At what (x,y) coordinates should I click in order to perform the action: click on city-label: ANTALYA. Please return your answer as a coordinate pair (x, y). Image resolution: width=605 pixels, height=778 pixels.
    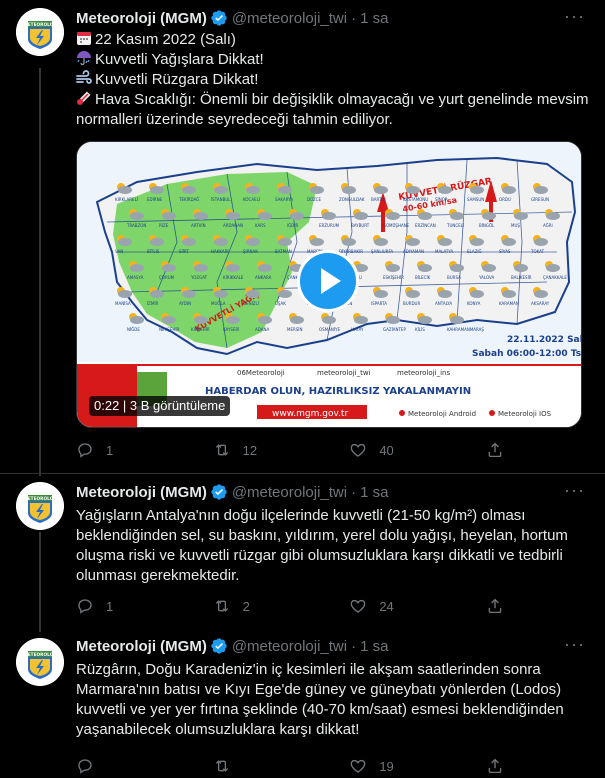
    Looking at the image, I should click on (443, 303).